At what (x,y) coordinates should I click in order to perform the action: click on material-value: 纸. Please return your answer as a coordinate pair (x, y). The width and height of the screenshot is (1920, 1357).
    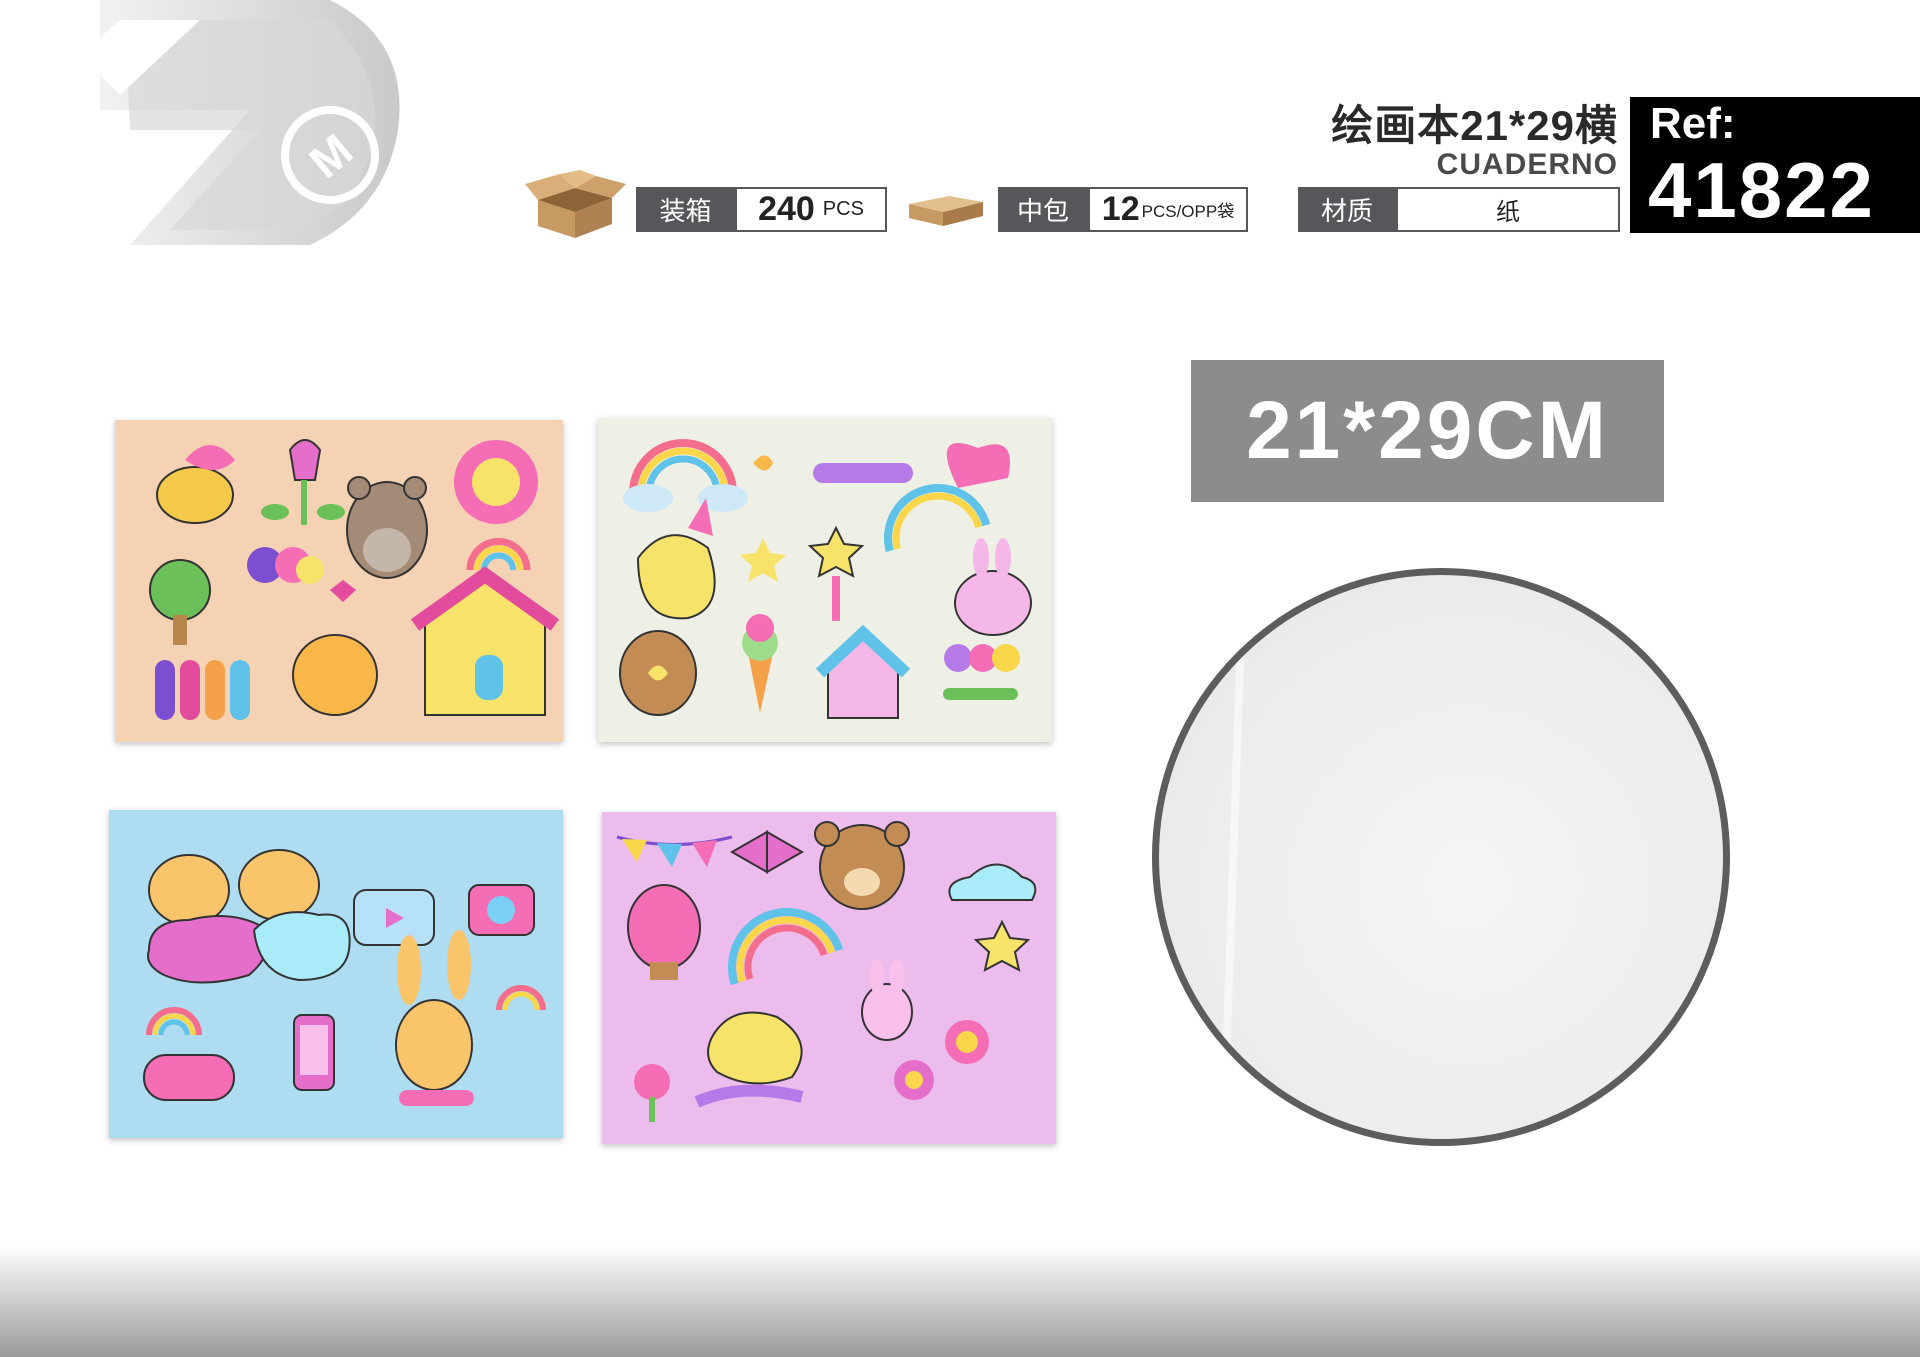
    Looking at the image, I should click on (1508, 209).